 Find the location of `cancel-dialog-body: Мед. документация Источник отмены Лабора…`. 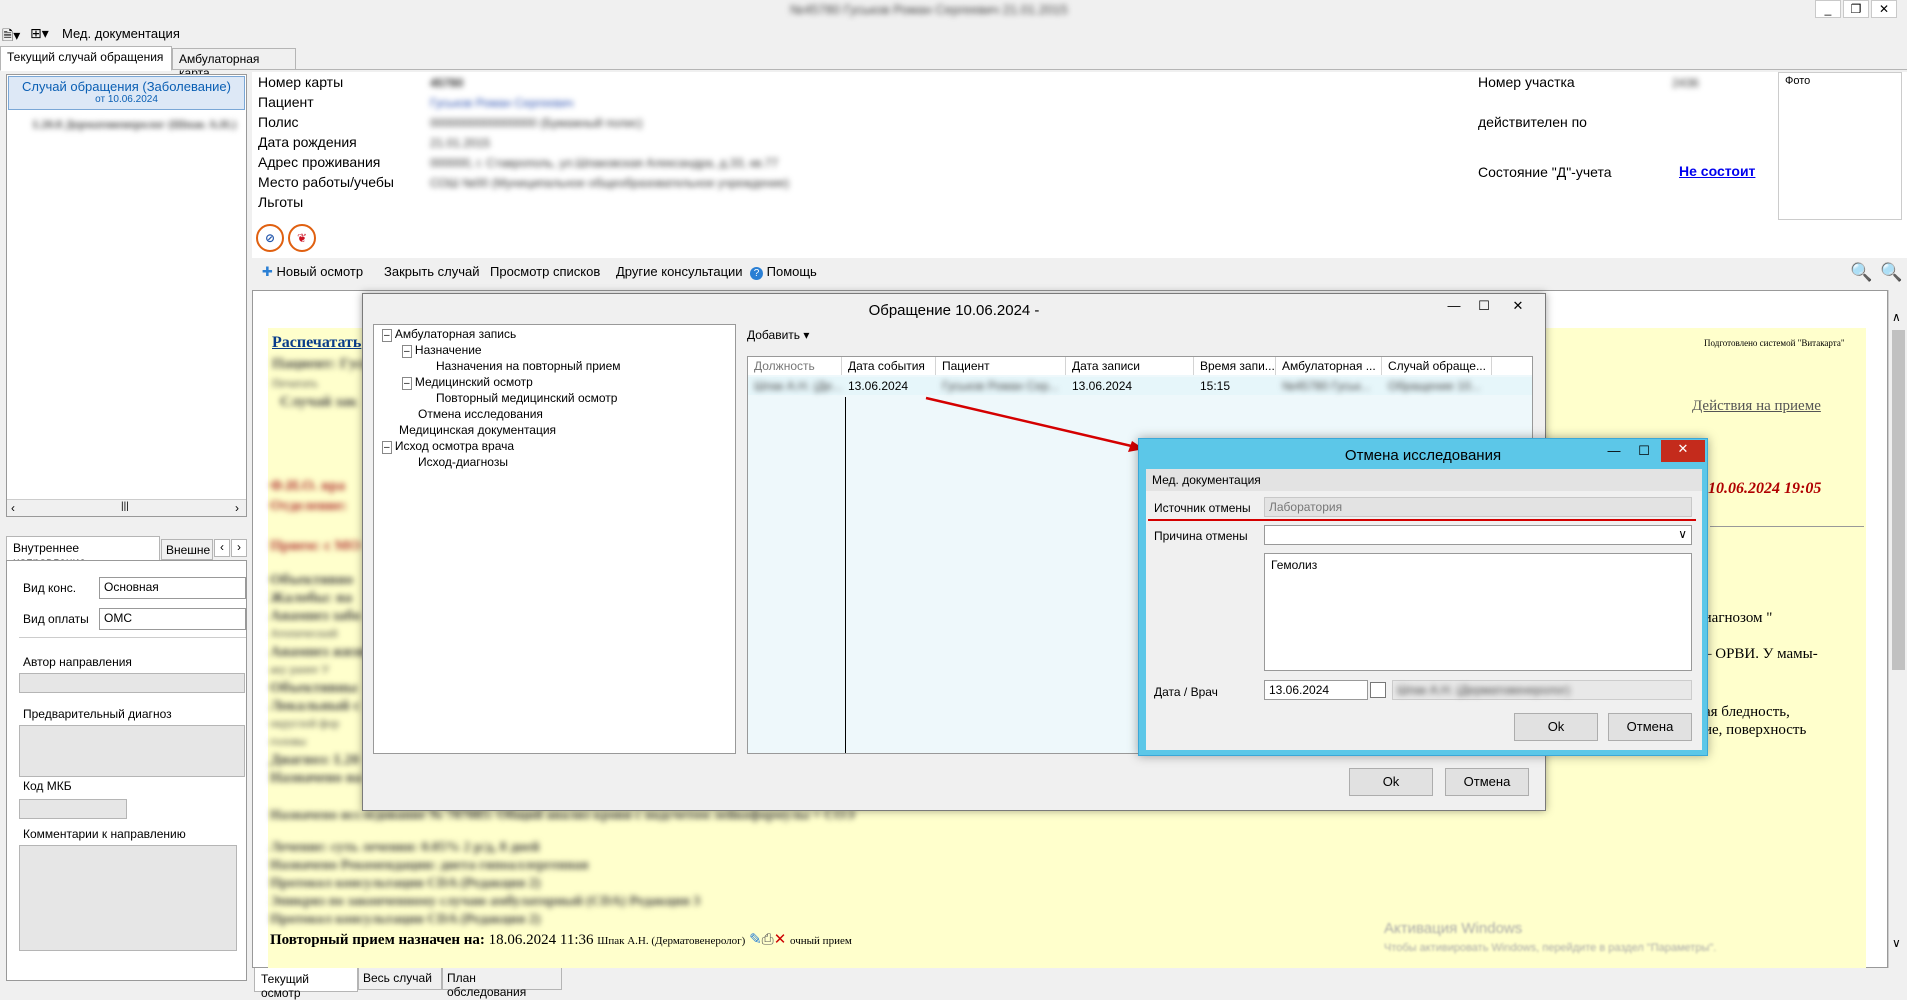

cancel-dialog-body: Мед. документация Источник отмены Лабора… is located at coordinates (1424, 609).